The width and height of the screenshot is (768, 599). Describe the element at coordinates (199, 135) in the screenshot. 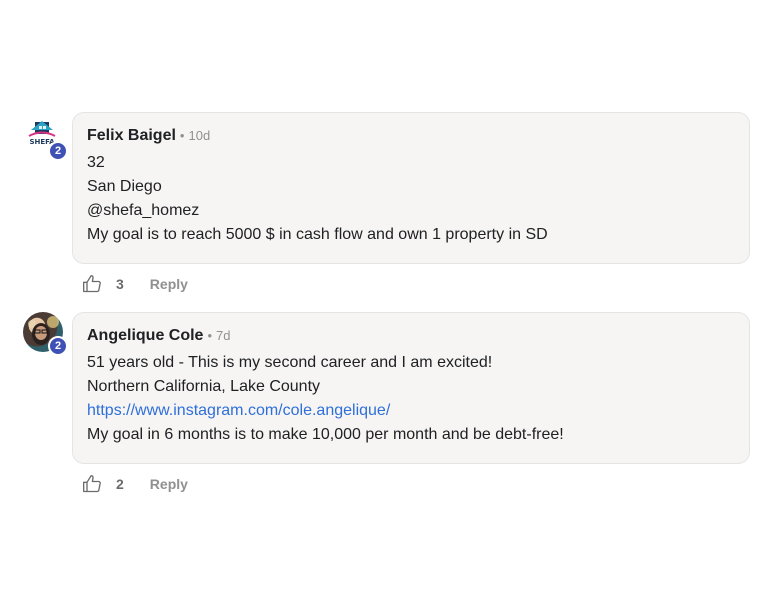

I see `timestamp: 10d` at that location.